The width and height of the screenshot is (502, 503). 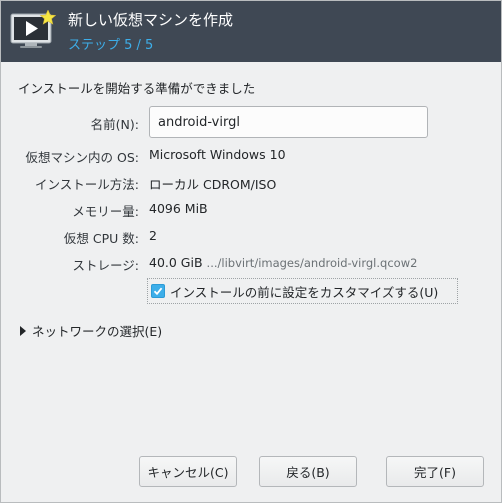 I want to click on storage-size: 40.0 GiB, so click(x=176, y=262).